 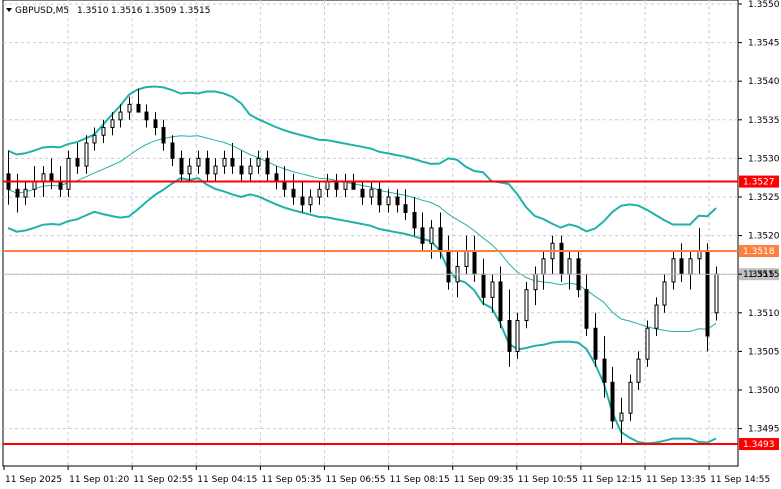 What do you see at coordinates (764, 198) in the screenshot?
I see `y-tick-label: 1.3525` at bounding box center [764, 198].